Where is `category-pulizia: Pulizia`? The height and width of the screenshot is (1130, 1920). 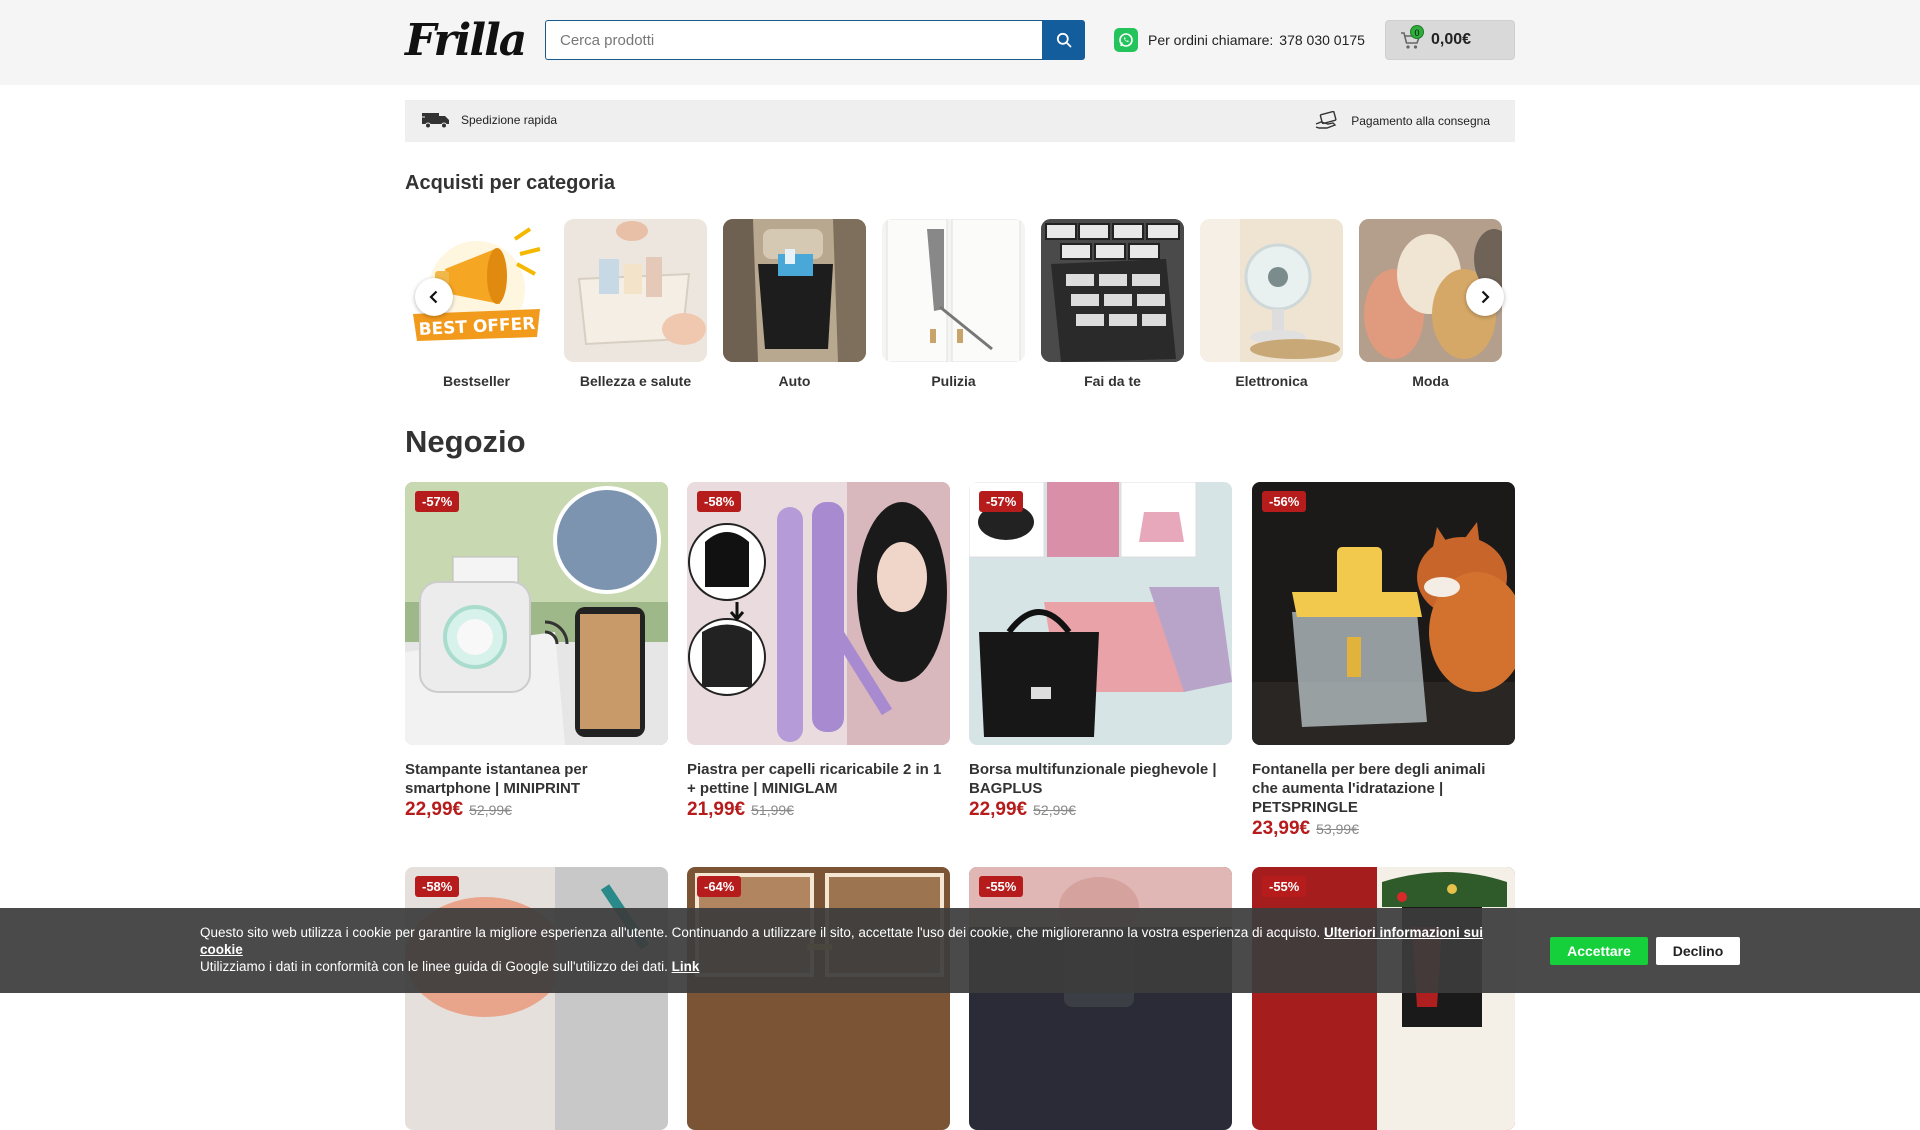
category-pulizia: Pulizia is located at coordinates (953, 304).